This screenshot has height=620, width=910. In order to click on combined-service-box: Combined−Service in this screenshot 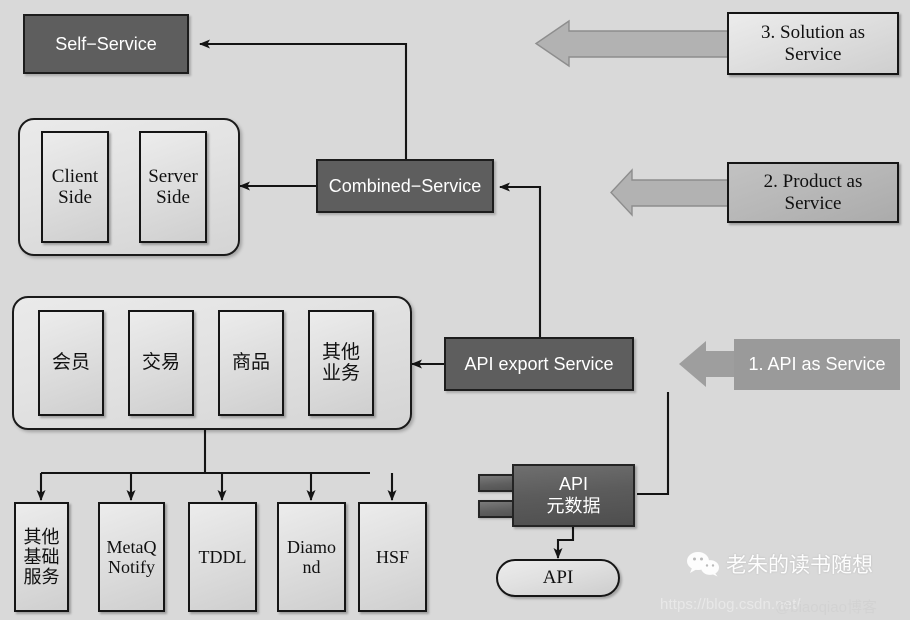, I will do `click(405, 186)`.